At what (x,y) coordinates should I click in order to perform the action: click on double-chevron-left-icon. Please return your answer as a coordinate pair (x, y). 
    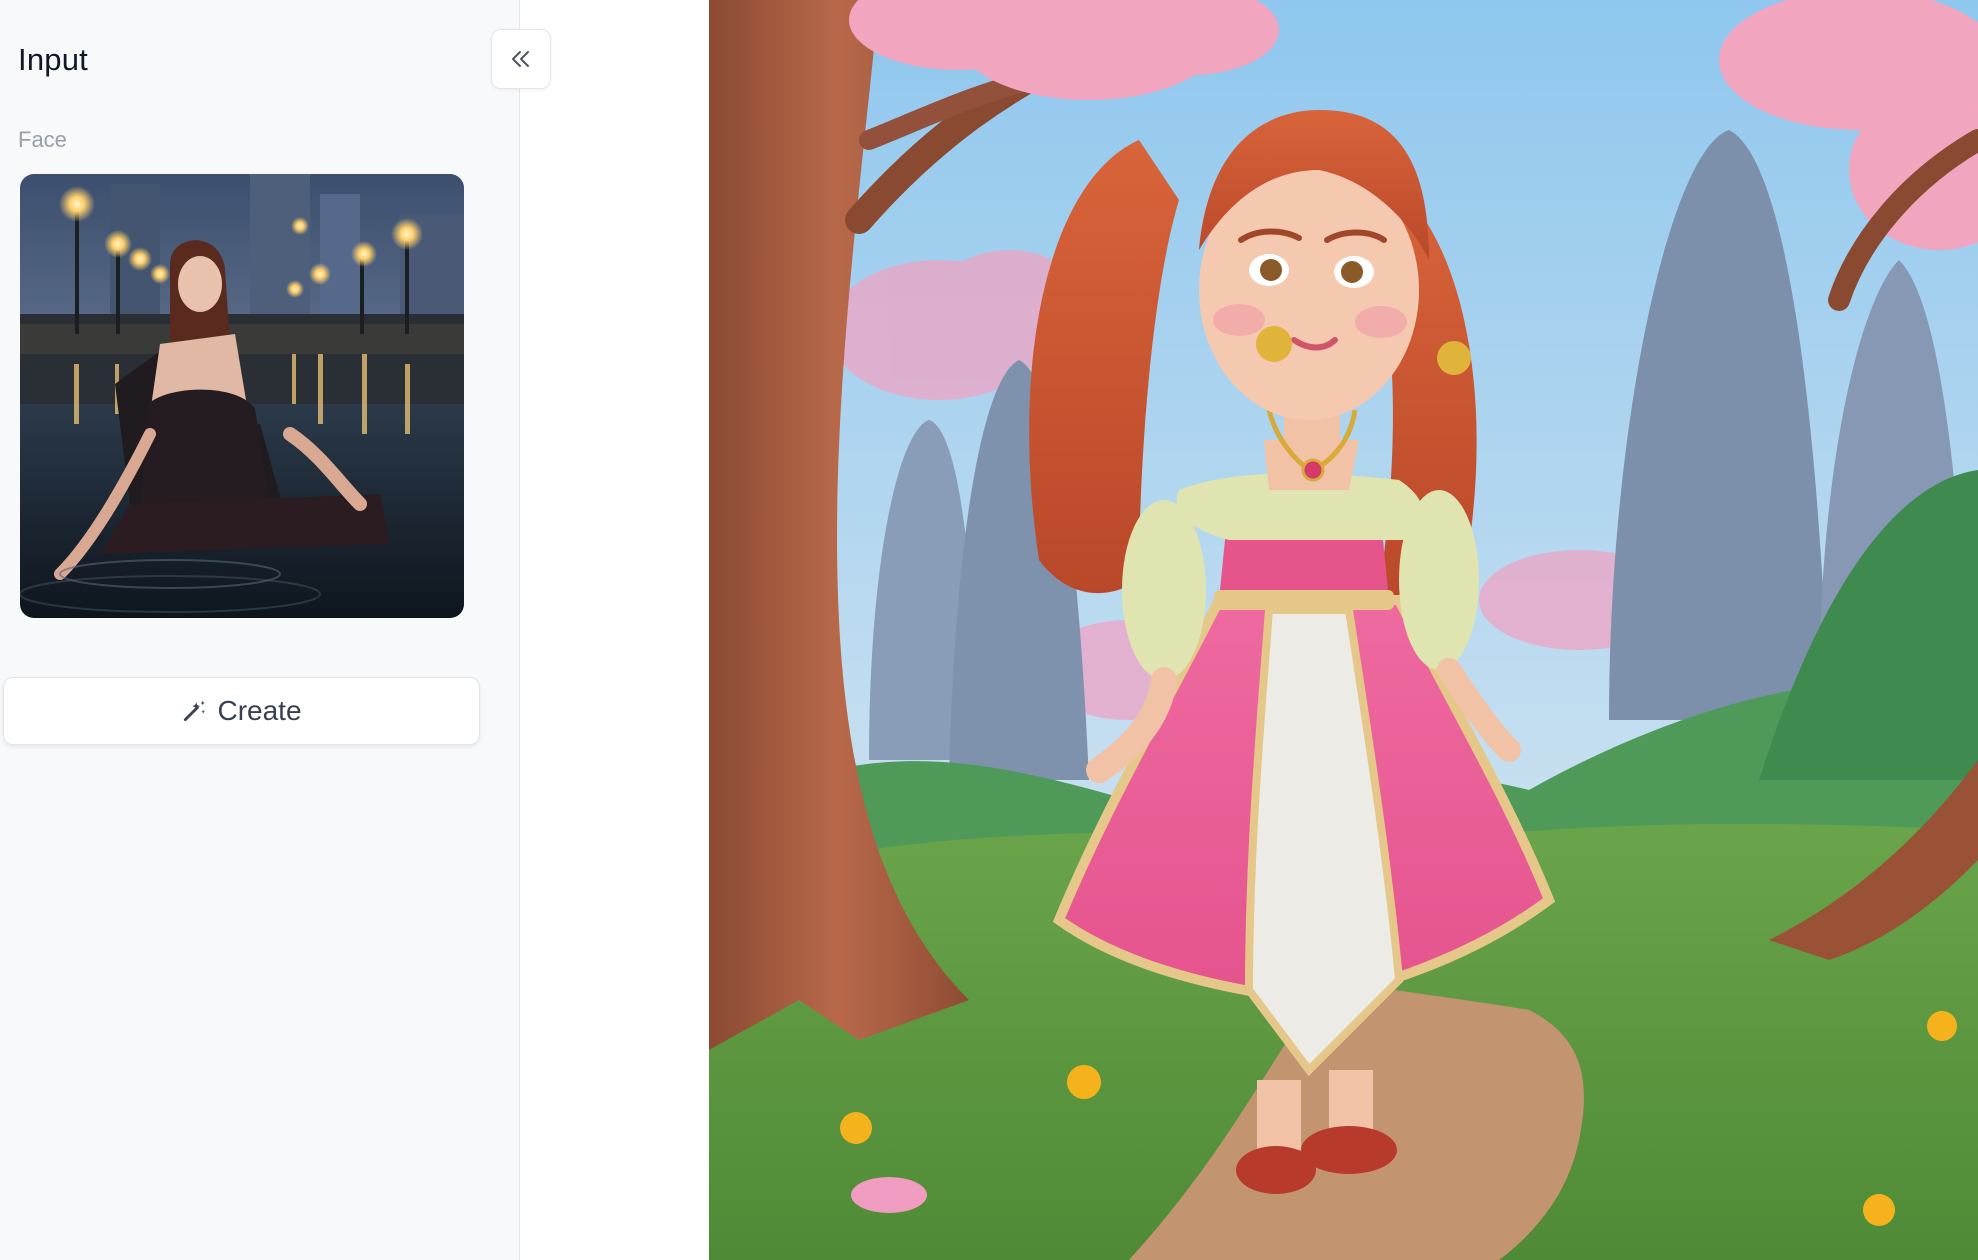
    Looking at the image, I should click on (520, 59).